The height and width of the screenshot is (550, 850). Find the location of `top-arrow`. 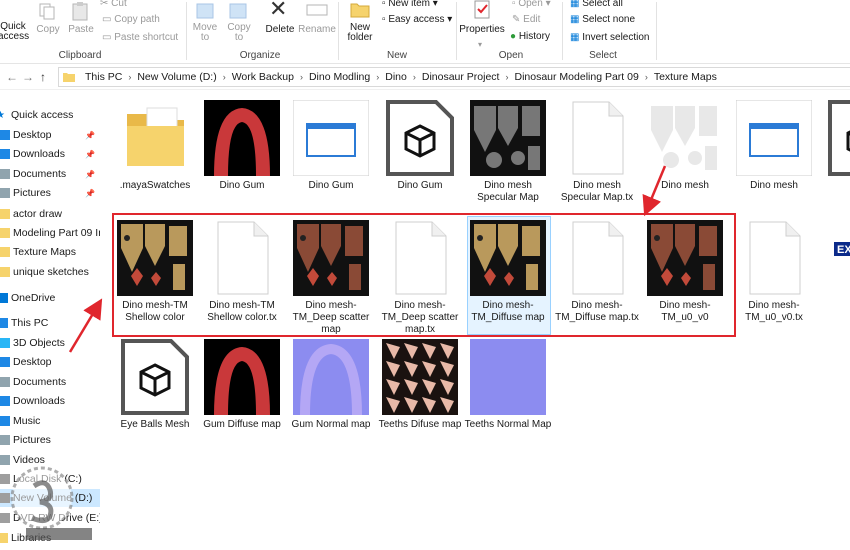

top-arrow is located at coordinates (654, 191).